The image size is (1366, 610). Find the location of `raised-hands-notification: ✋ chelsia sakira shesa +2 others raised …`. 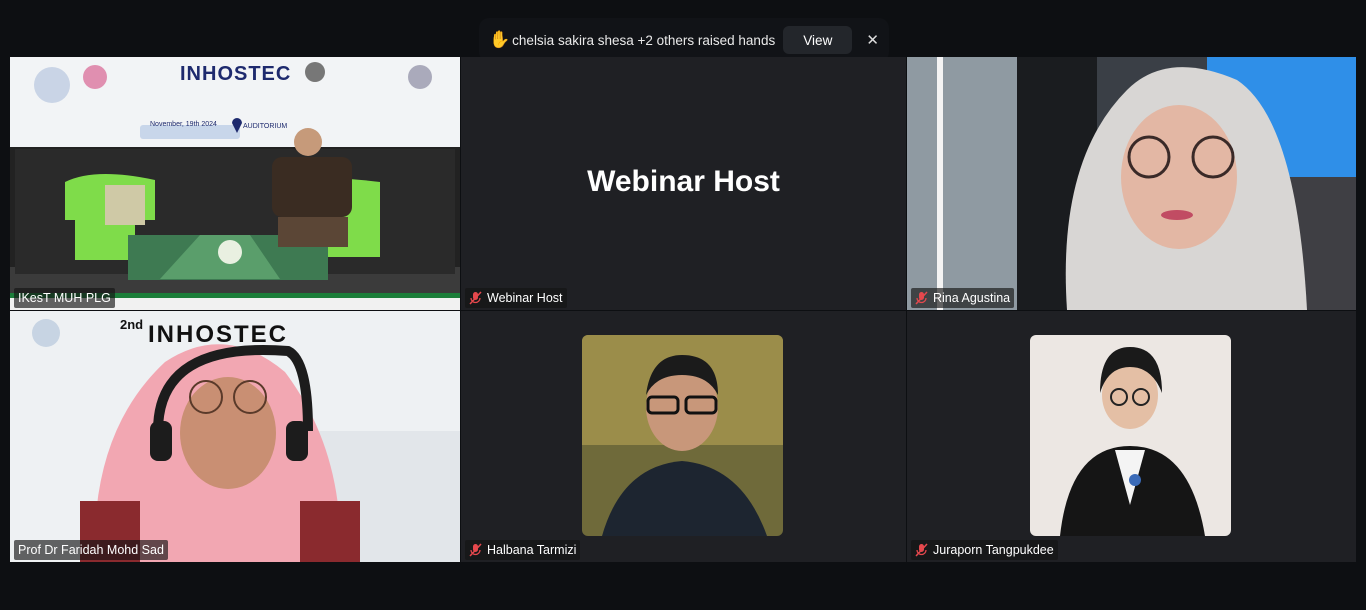

raised-hands-notification: ✋ chelsia sakira shesa +2 others raised … is located at coordinates (684, 40).